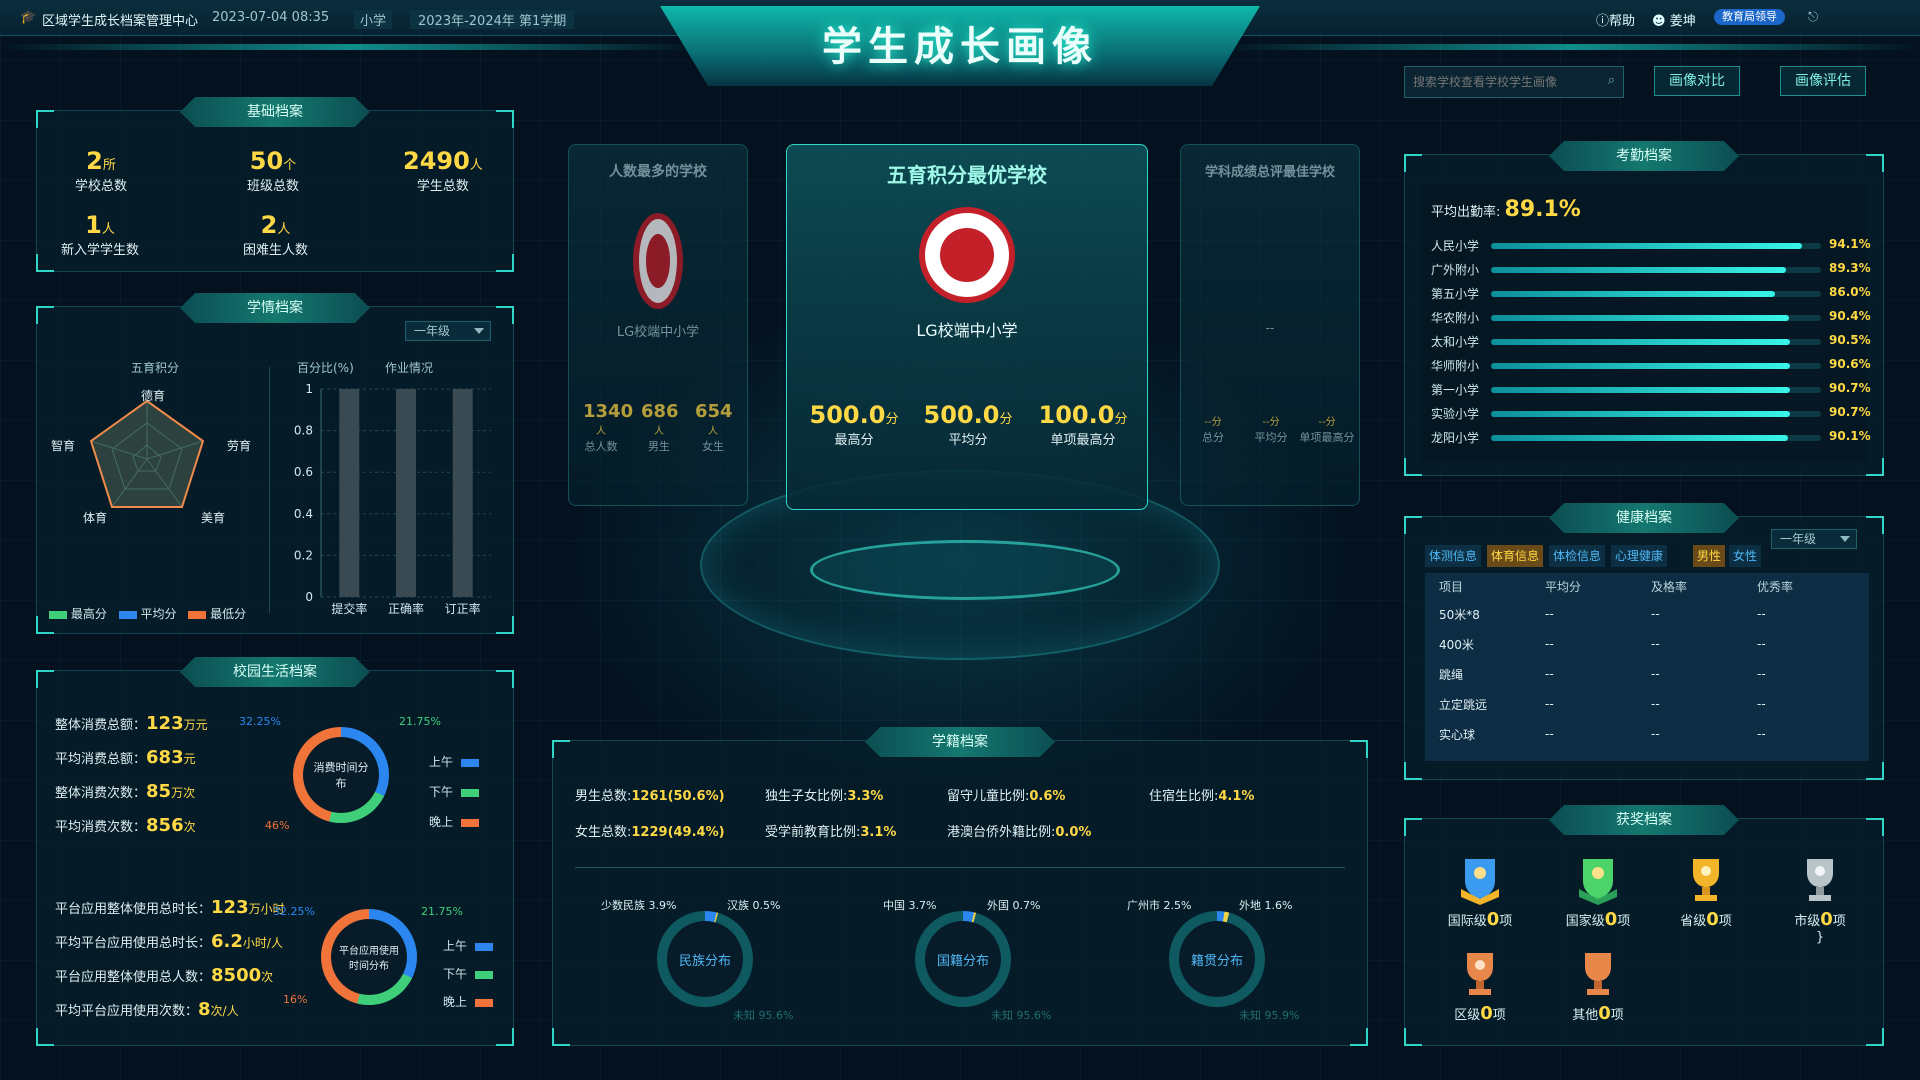  I want to click on school-name: 华师附小, so click(1455, 366).